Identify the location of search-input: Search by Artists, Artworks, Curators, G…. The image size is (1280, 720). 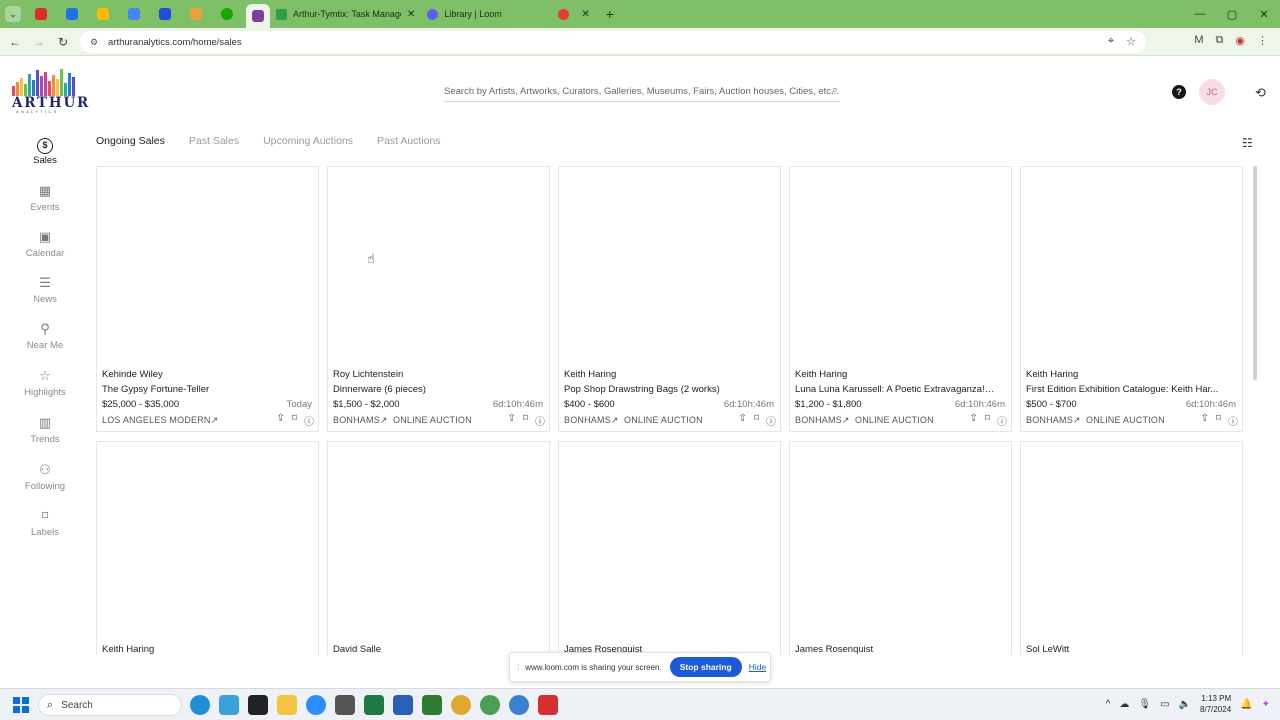
(641, 91).